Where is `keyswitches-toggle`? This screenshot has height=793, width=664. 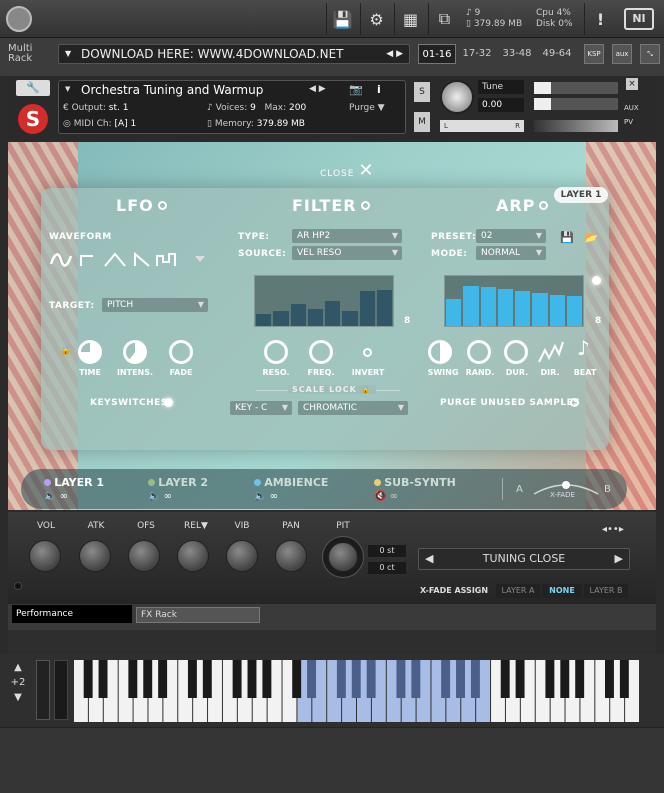 keyswitches-toggle is located at coordinates (168, 402).